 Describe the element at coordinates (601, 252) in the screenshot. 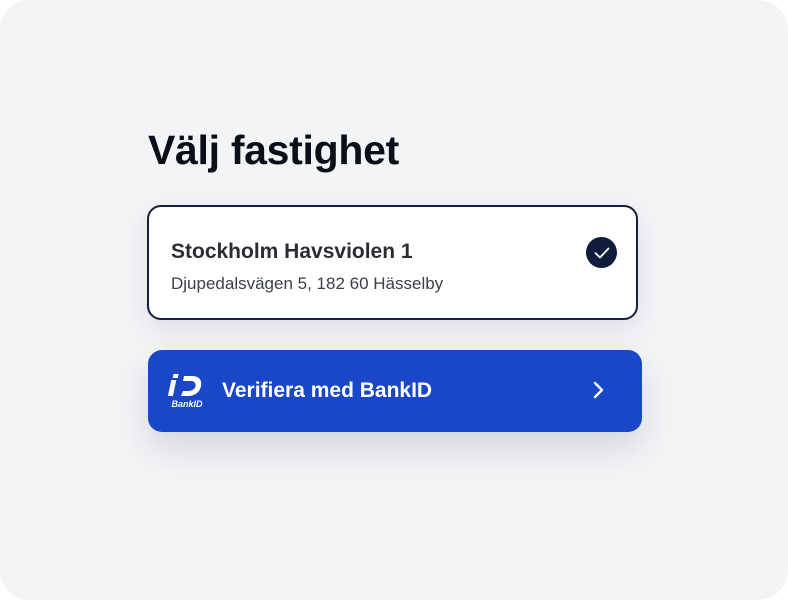

I see `check-circle-icon` at that location.